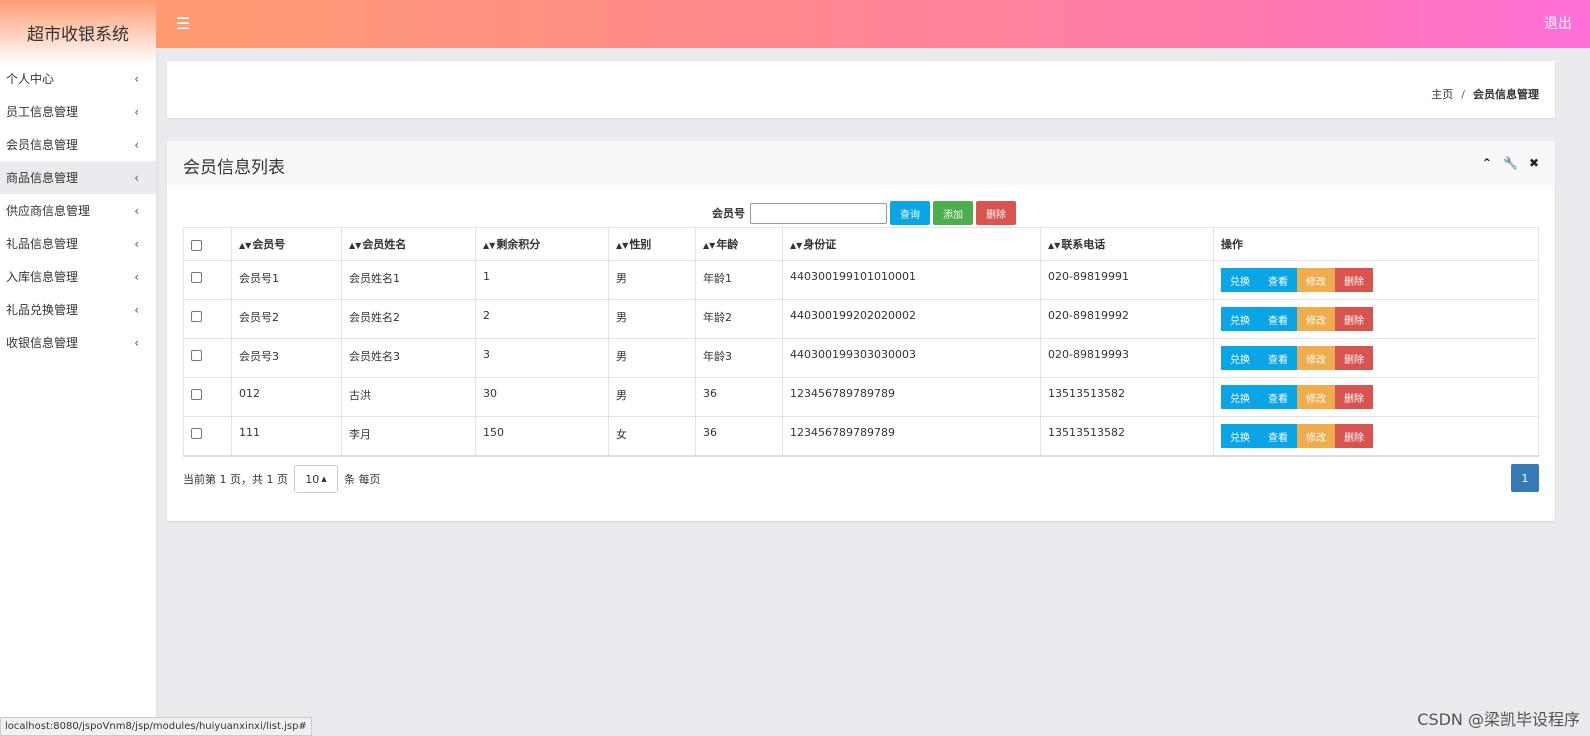 This screenshot has height=736, width=1590. Describe the element at coordinates (286, 244) in the screenshot. I see `column-header: ▲▼会员号` at that location.